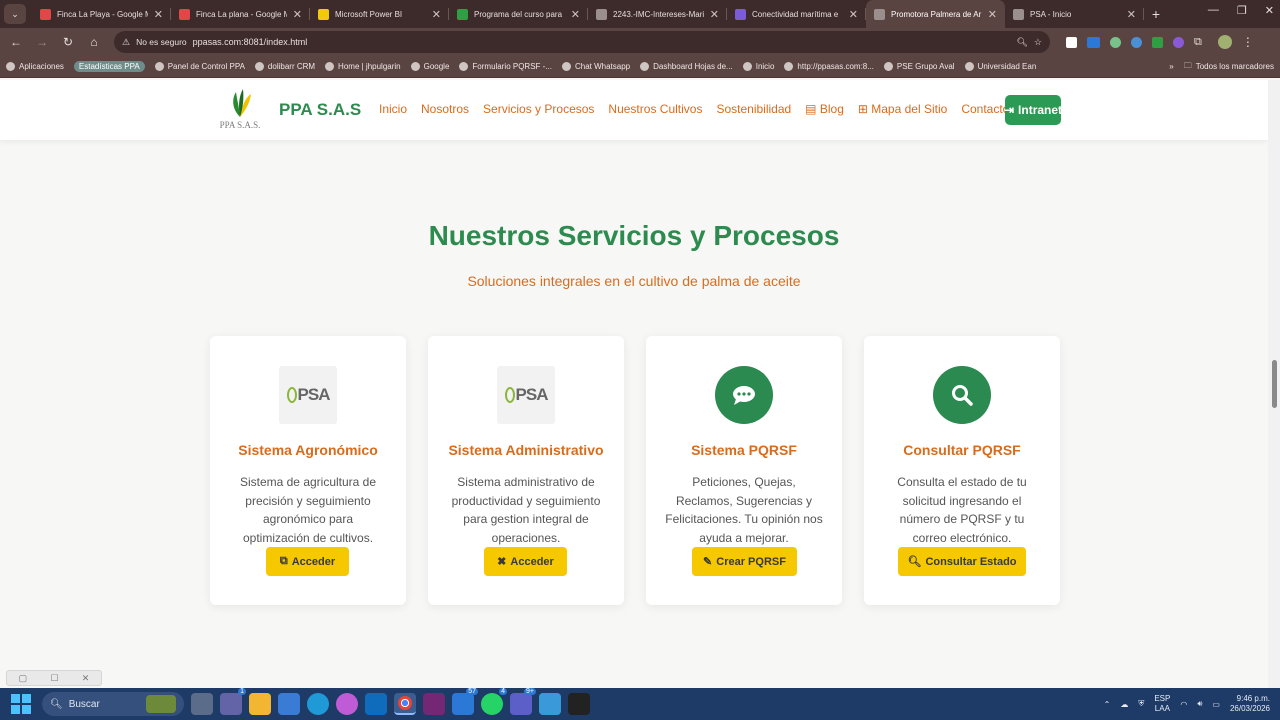 Image resolution: width=1280 pixels, height=720 pixels. What do you see at coordinates (1213, 10) in the screenshot?
I see `minimize-window-button: —` at bounding box center [1213, 10].